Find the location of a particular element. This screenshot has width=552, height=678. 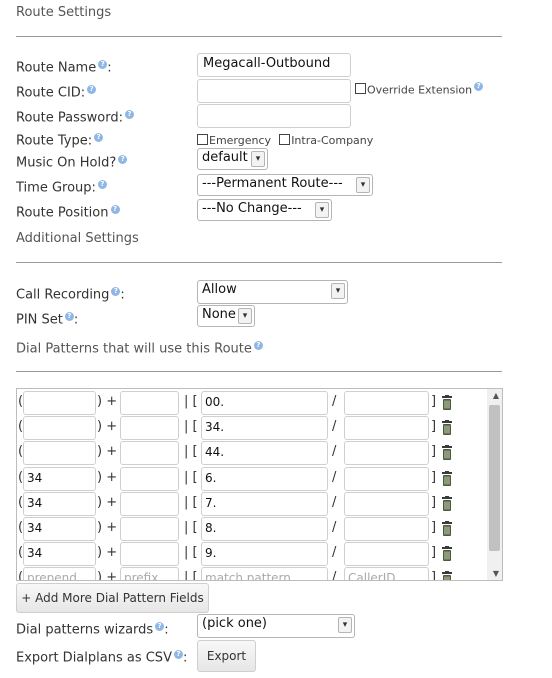

route-name-input: Megacall-Outbound is located at coordinates (274, 65).